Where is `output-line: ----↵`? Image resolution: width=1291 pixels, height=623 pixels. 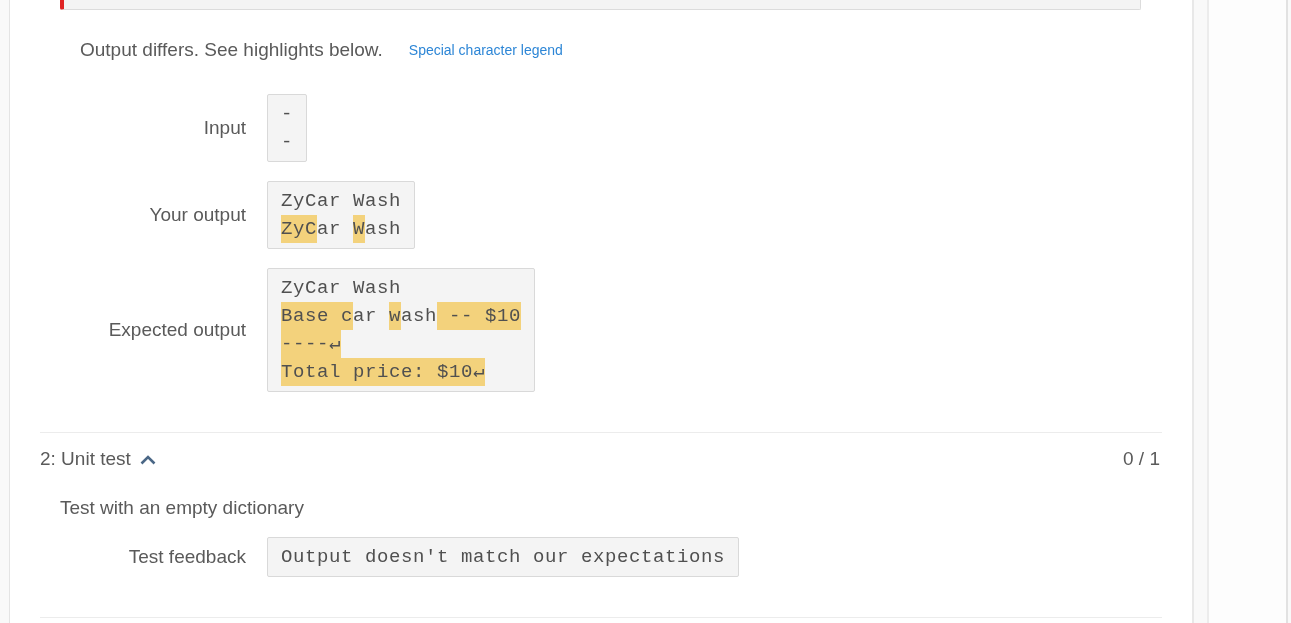 output-line: ----↵ is located at coordinates (401, 344).